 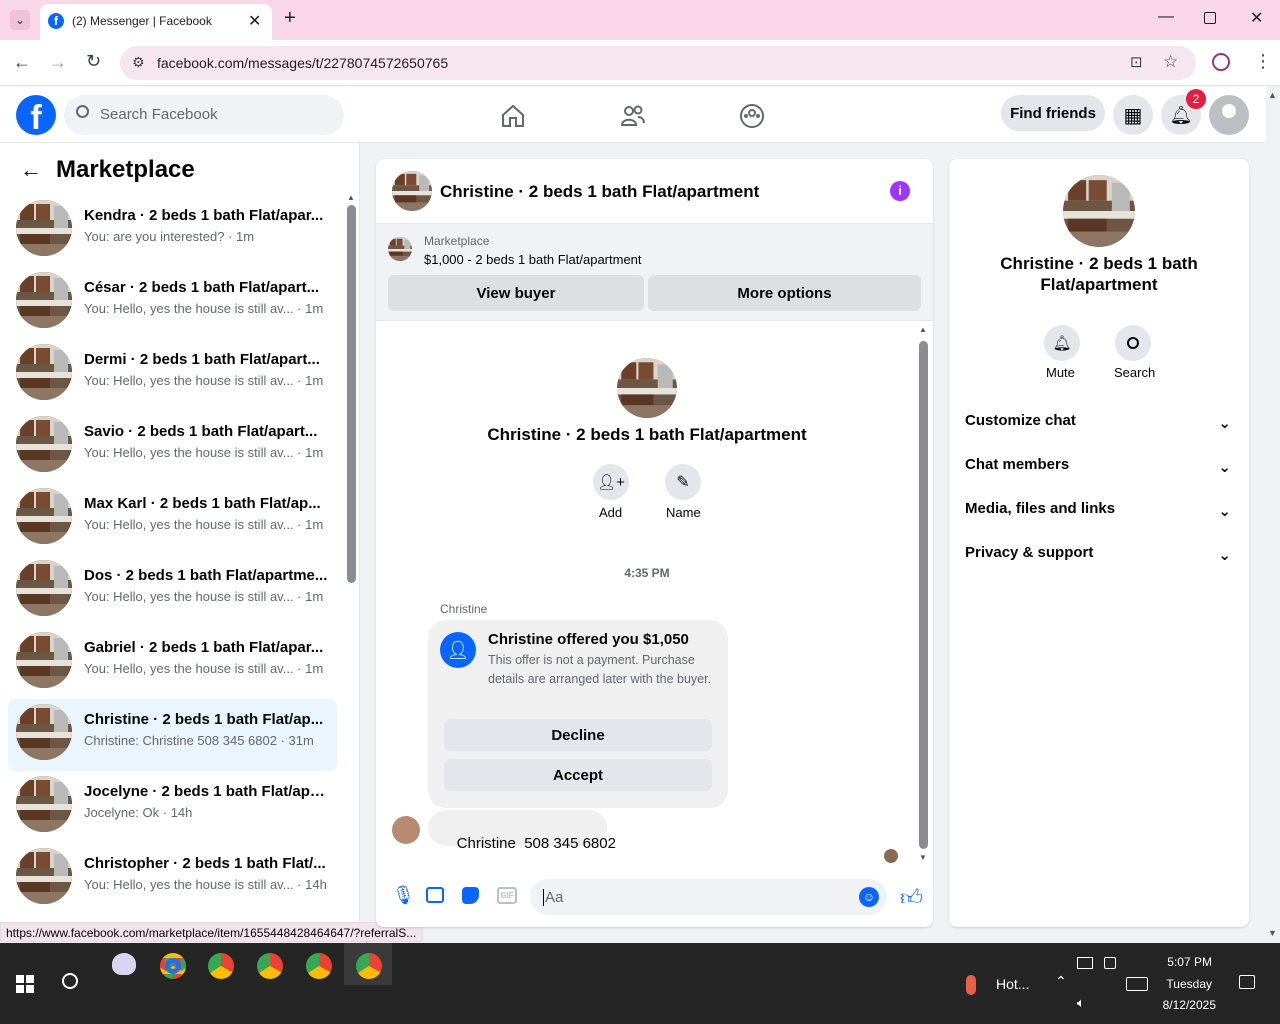 What do you see at coordinates (25, 984) in the screenshot?
I see `windows-start-icon` at bounding box center [25, 984].